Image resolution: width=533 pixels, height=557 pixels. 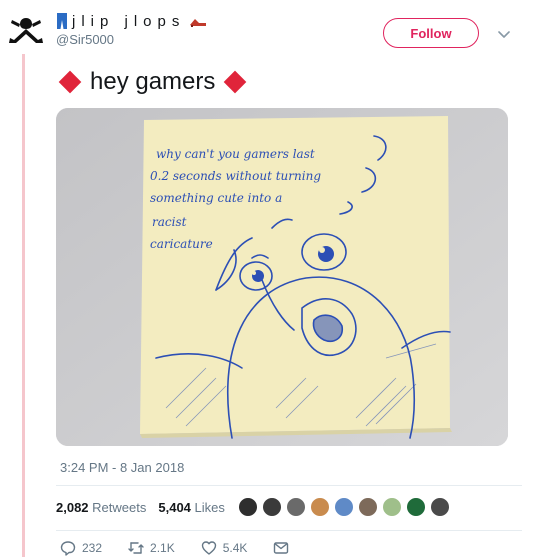 What do you see at coordinates (169, 222) in the screenshot?
I see `note-line: racist` at bounding box center [169, 222].